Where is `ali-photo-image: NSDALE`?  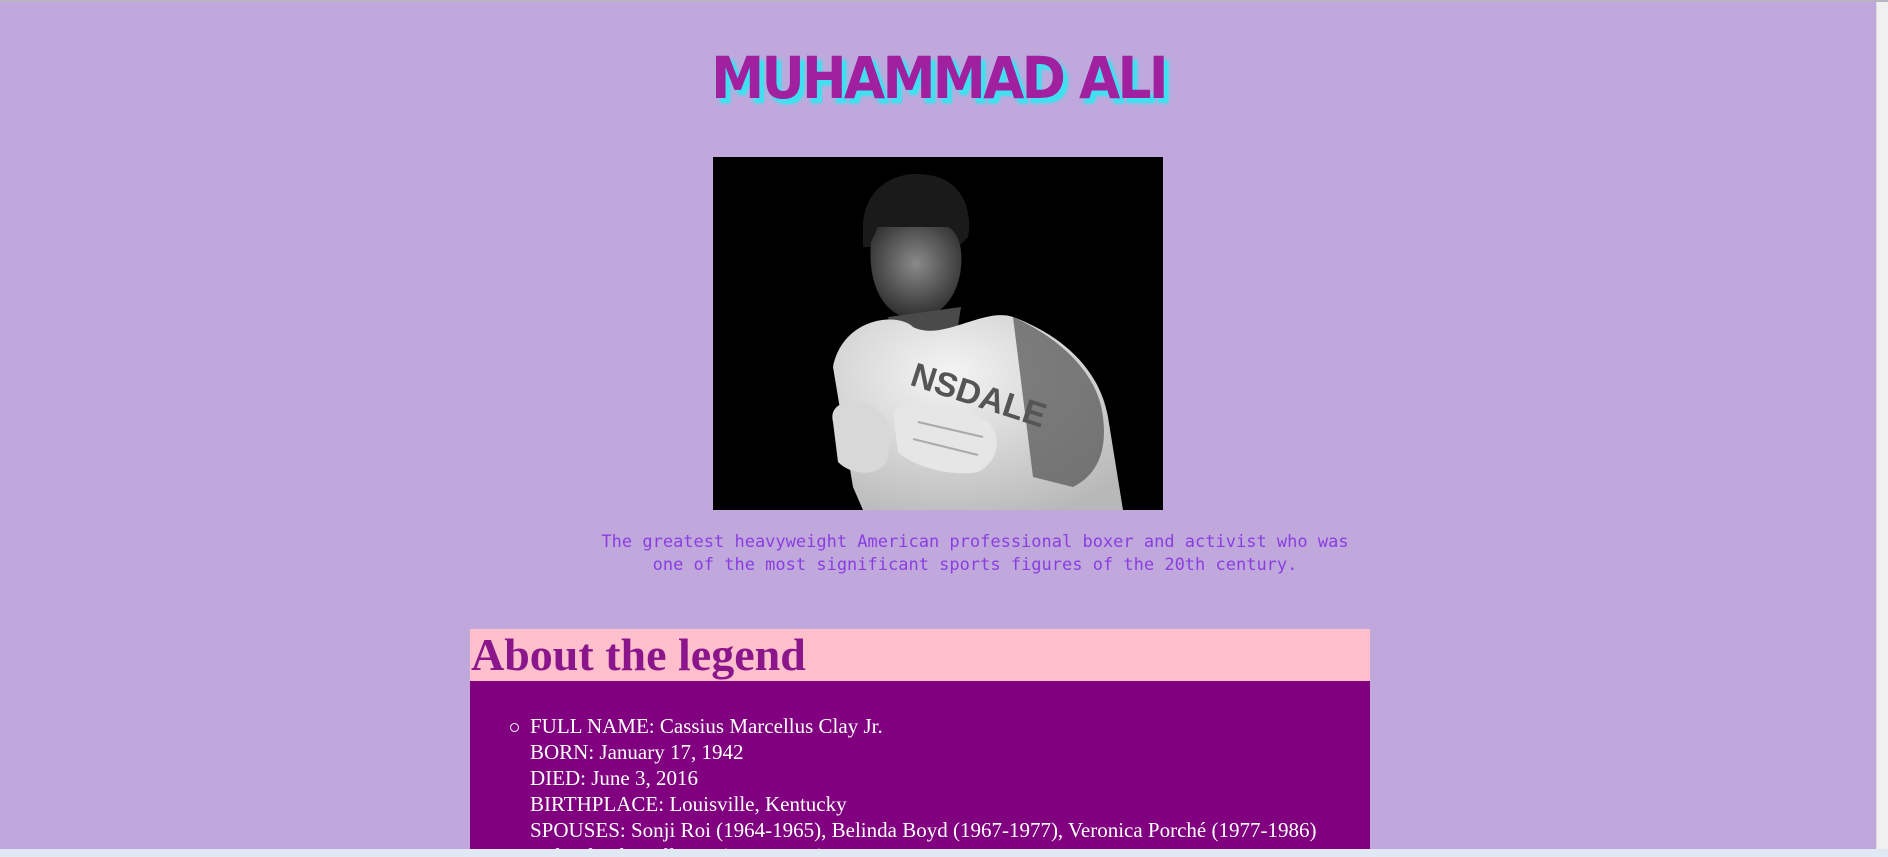 ali-photo-image: NSDALE is located at coordinates (938, 333).